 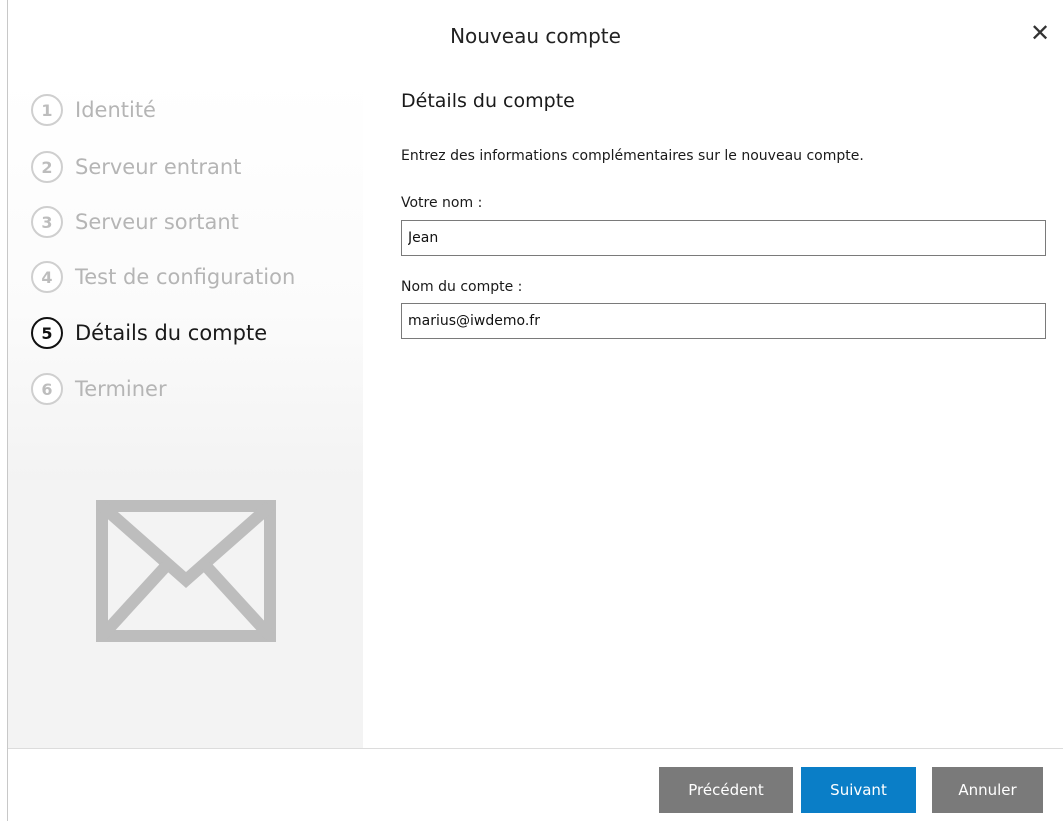 What do you see at coordinates (47, 277) in the screenshot?
I see `step-number: 4` at bounding box center [47, 277].